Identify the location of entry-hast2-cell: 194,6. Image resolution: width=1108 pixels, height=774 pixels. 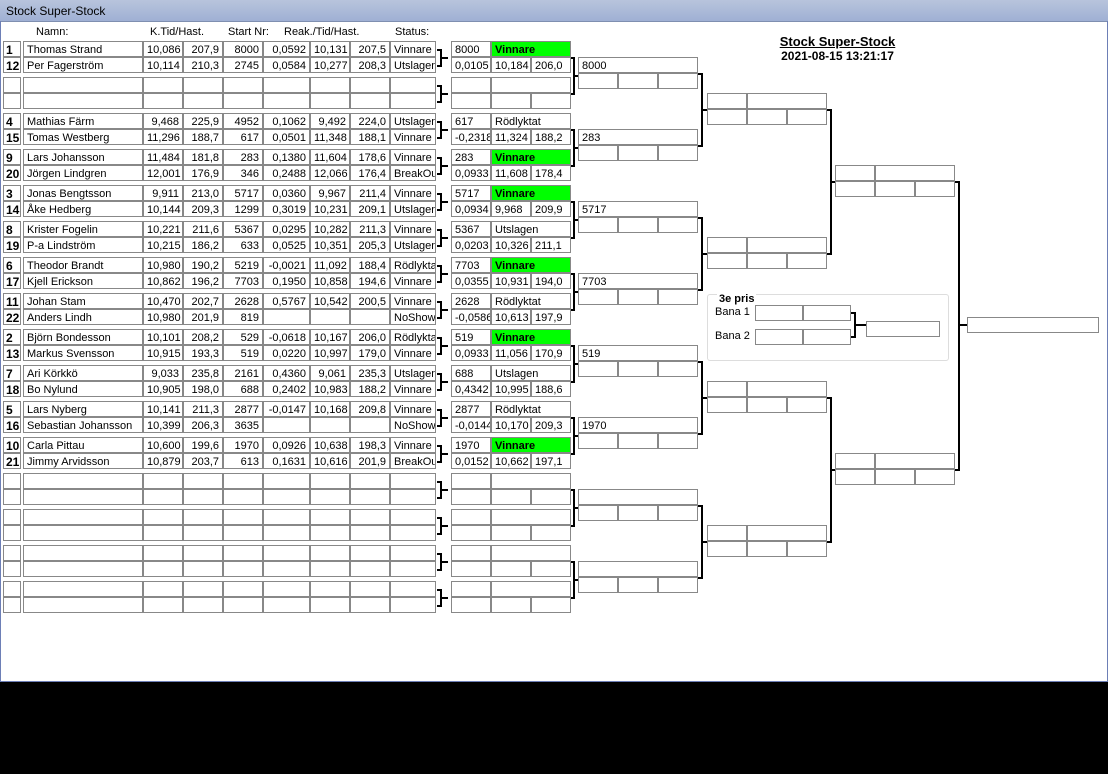
(370, 281).